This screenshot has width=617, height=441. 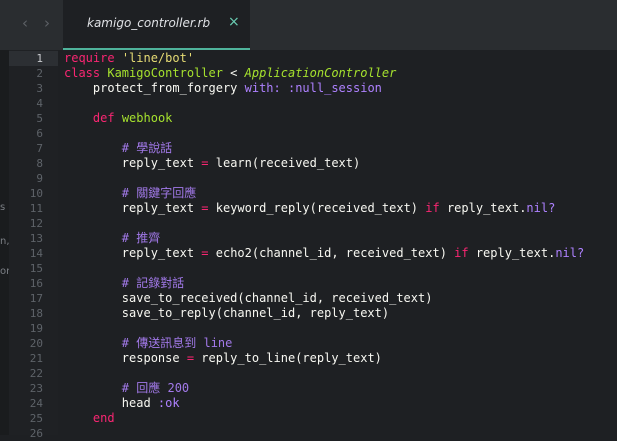 What do you see at coordinates (177, 343) in the screenshot?
I see `code-token: # 傳送訊息到 line` at bounding box center [177, 343].